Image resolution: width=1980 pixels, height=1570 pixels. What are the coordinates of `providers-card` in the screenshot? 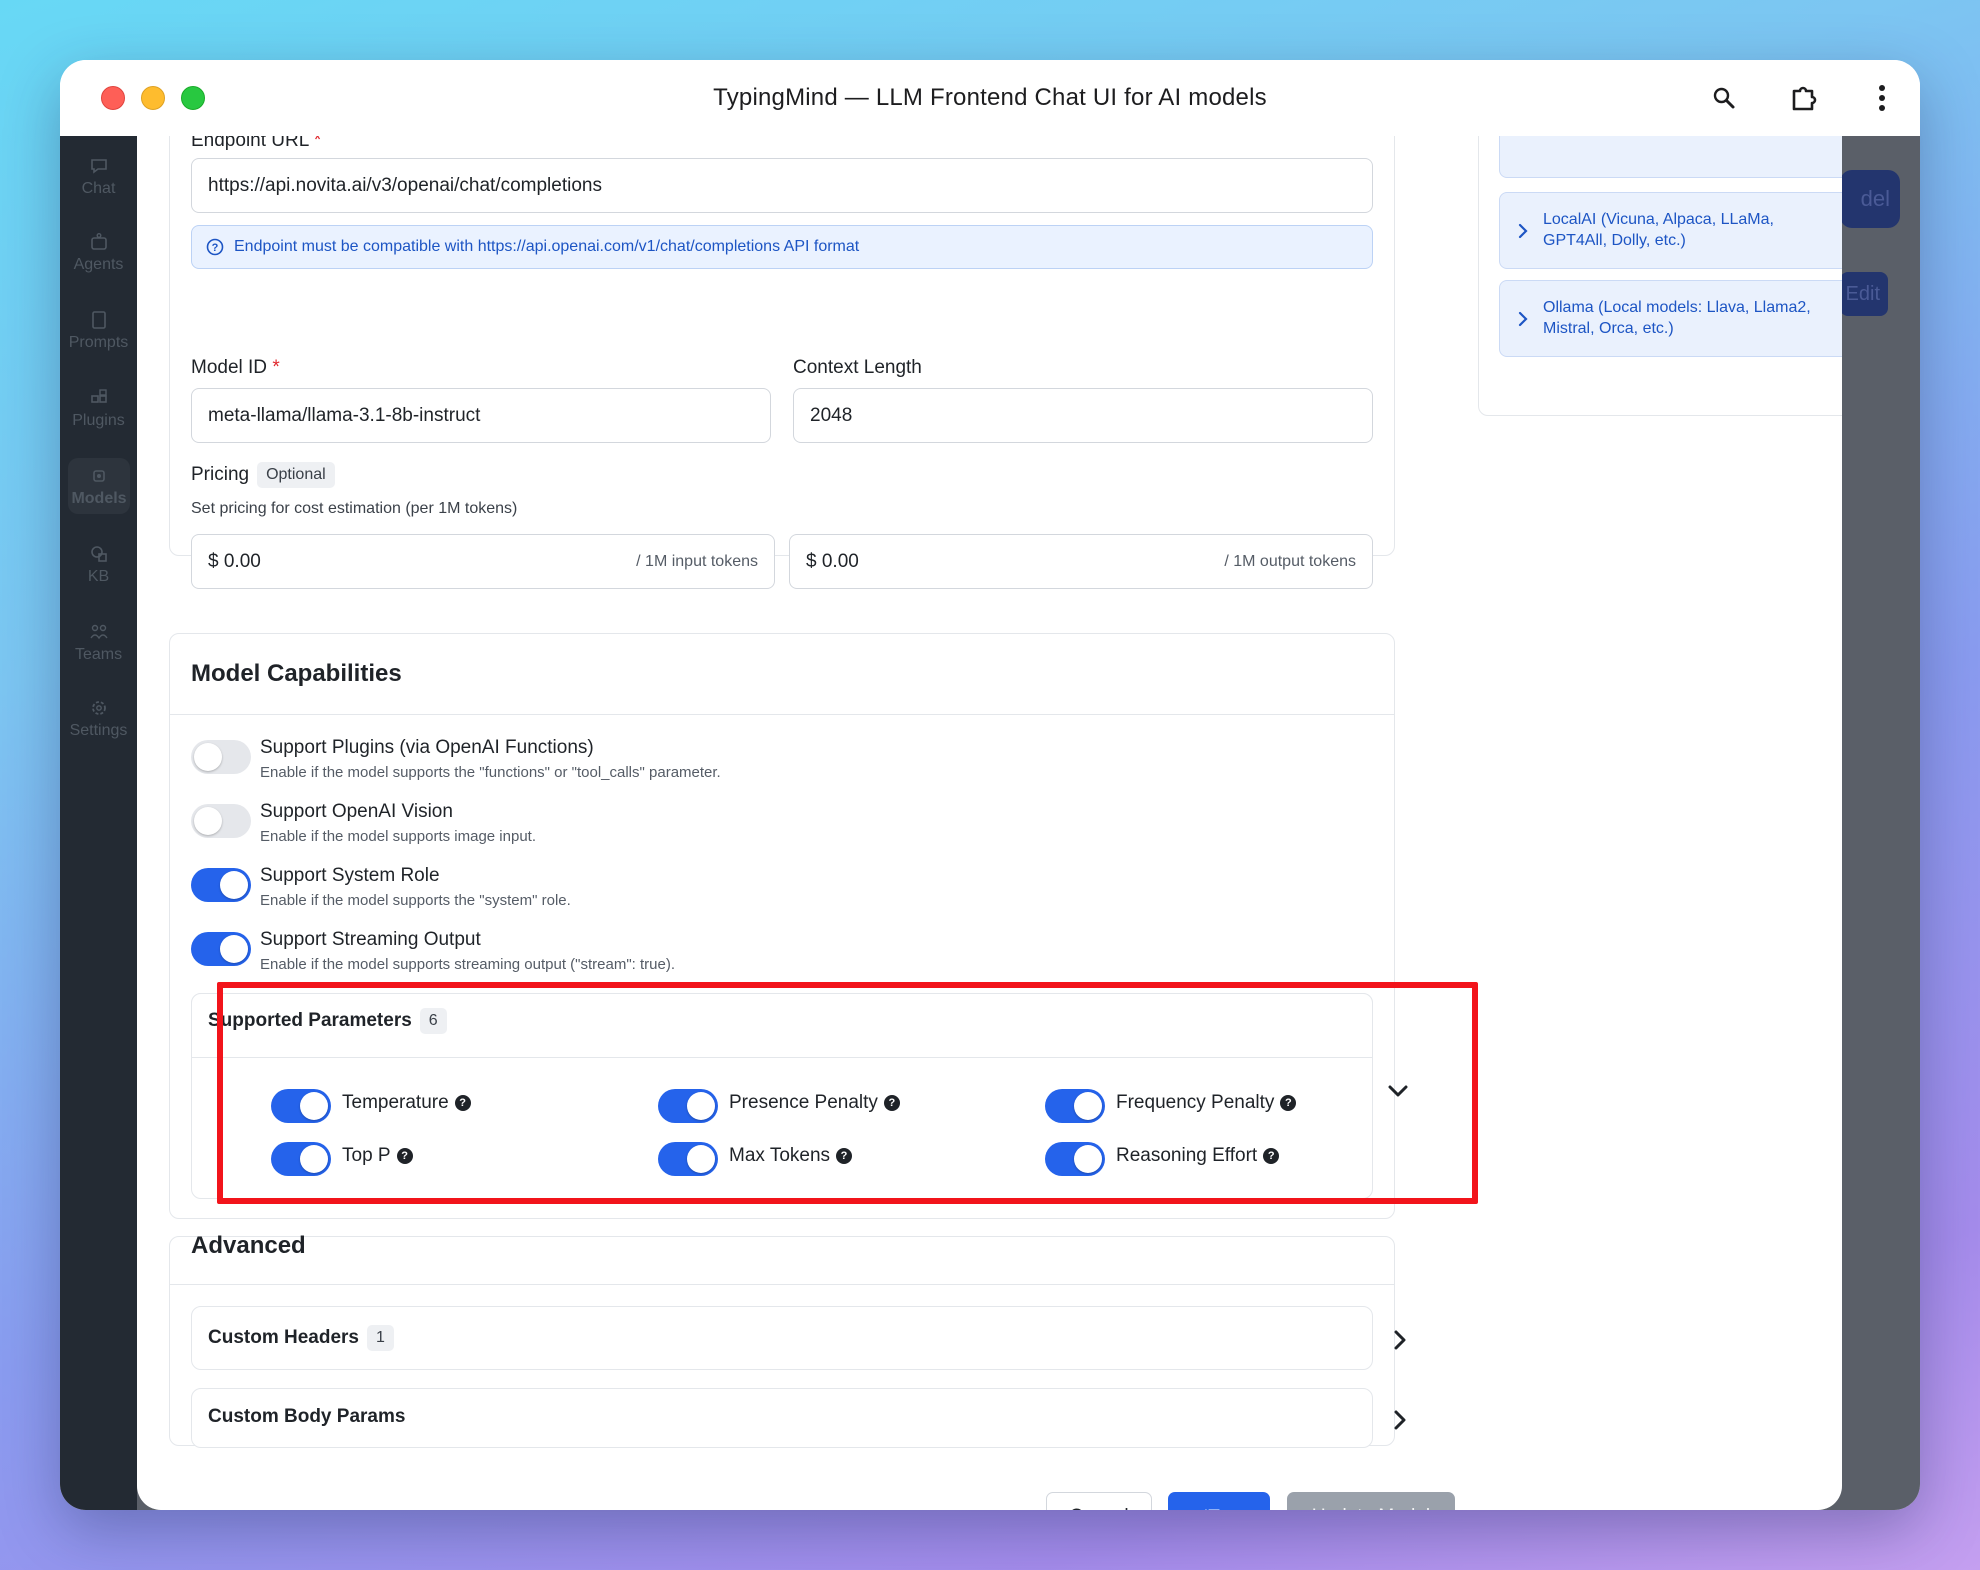 It's located at (1660, 276).